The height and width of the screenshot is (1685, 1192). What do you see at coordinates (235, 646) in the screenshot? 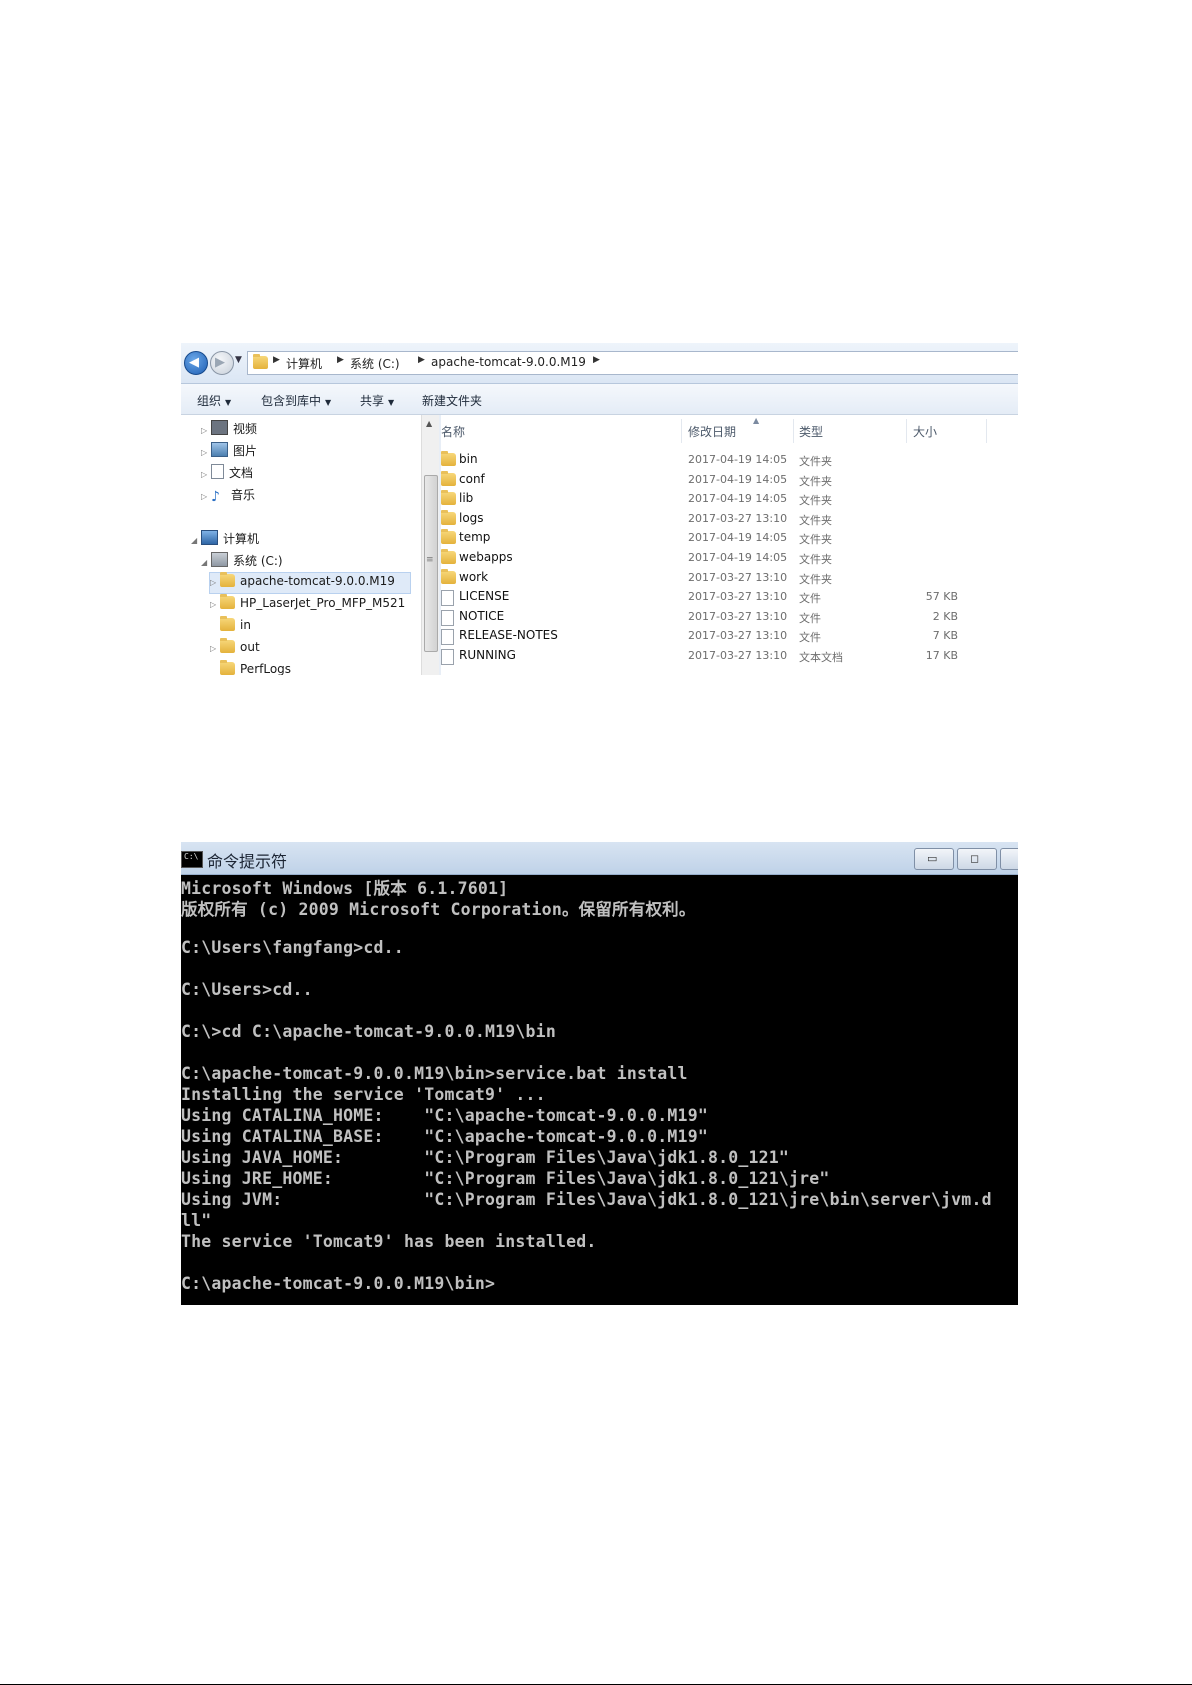
I see `tree-item-out: ▷ out` at bounding box center [235, 646].